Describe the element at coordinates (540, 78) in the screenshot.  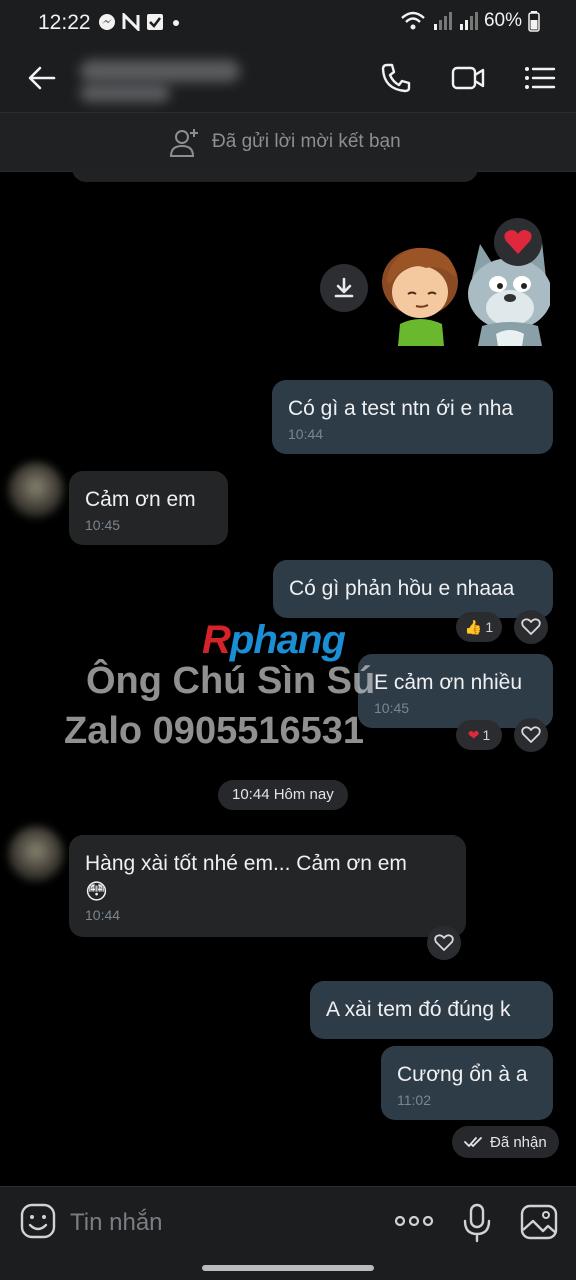
I see `menu-list-icon` at that location.